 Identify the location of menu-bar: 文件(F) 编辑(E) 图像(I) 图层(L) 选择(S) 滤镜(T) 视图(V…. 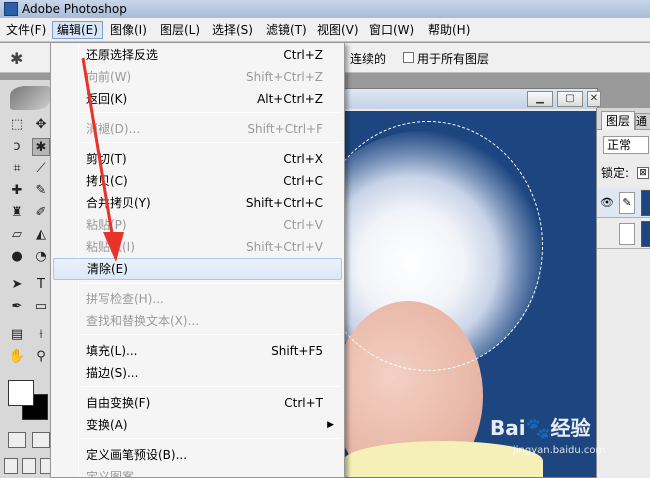
(325, 30).